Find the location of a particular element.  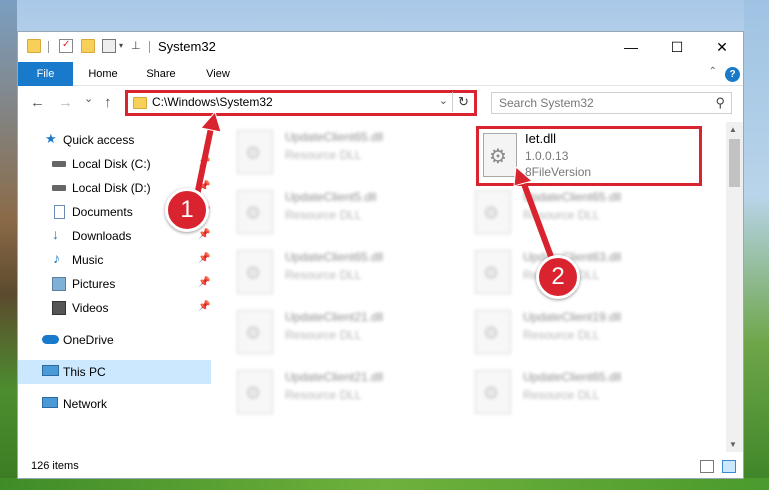

desktop-background-bottom is located at coordinates (384, 484).